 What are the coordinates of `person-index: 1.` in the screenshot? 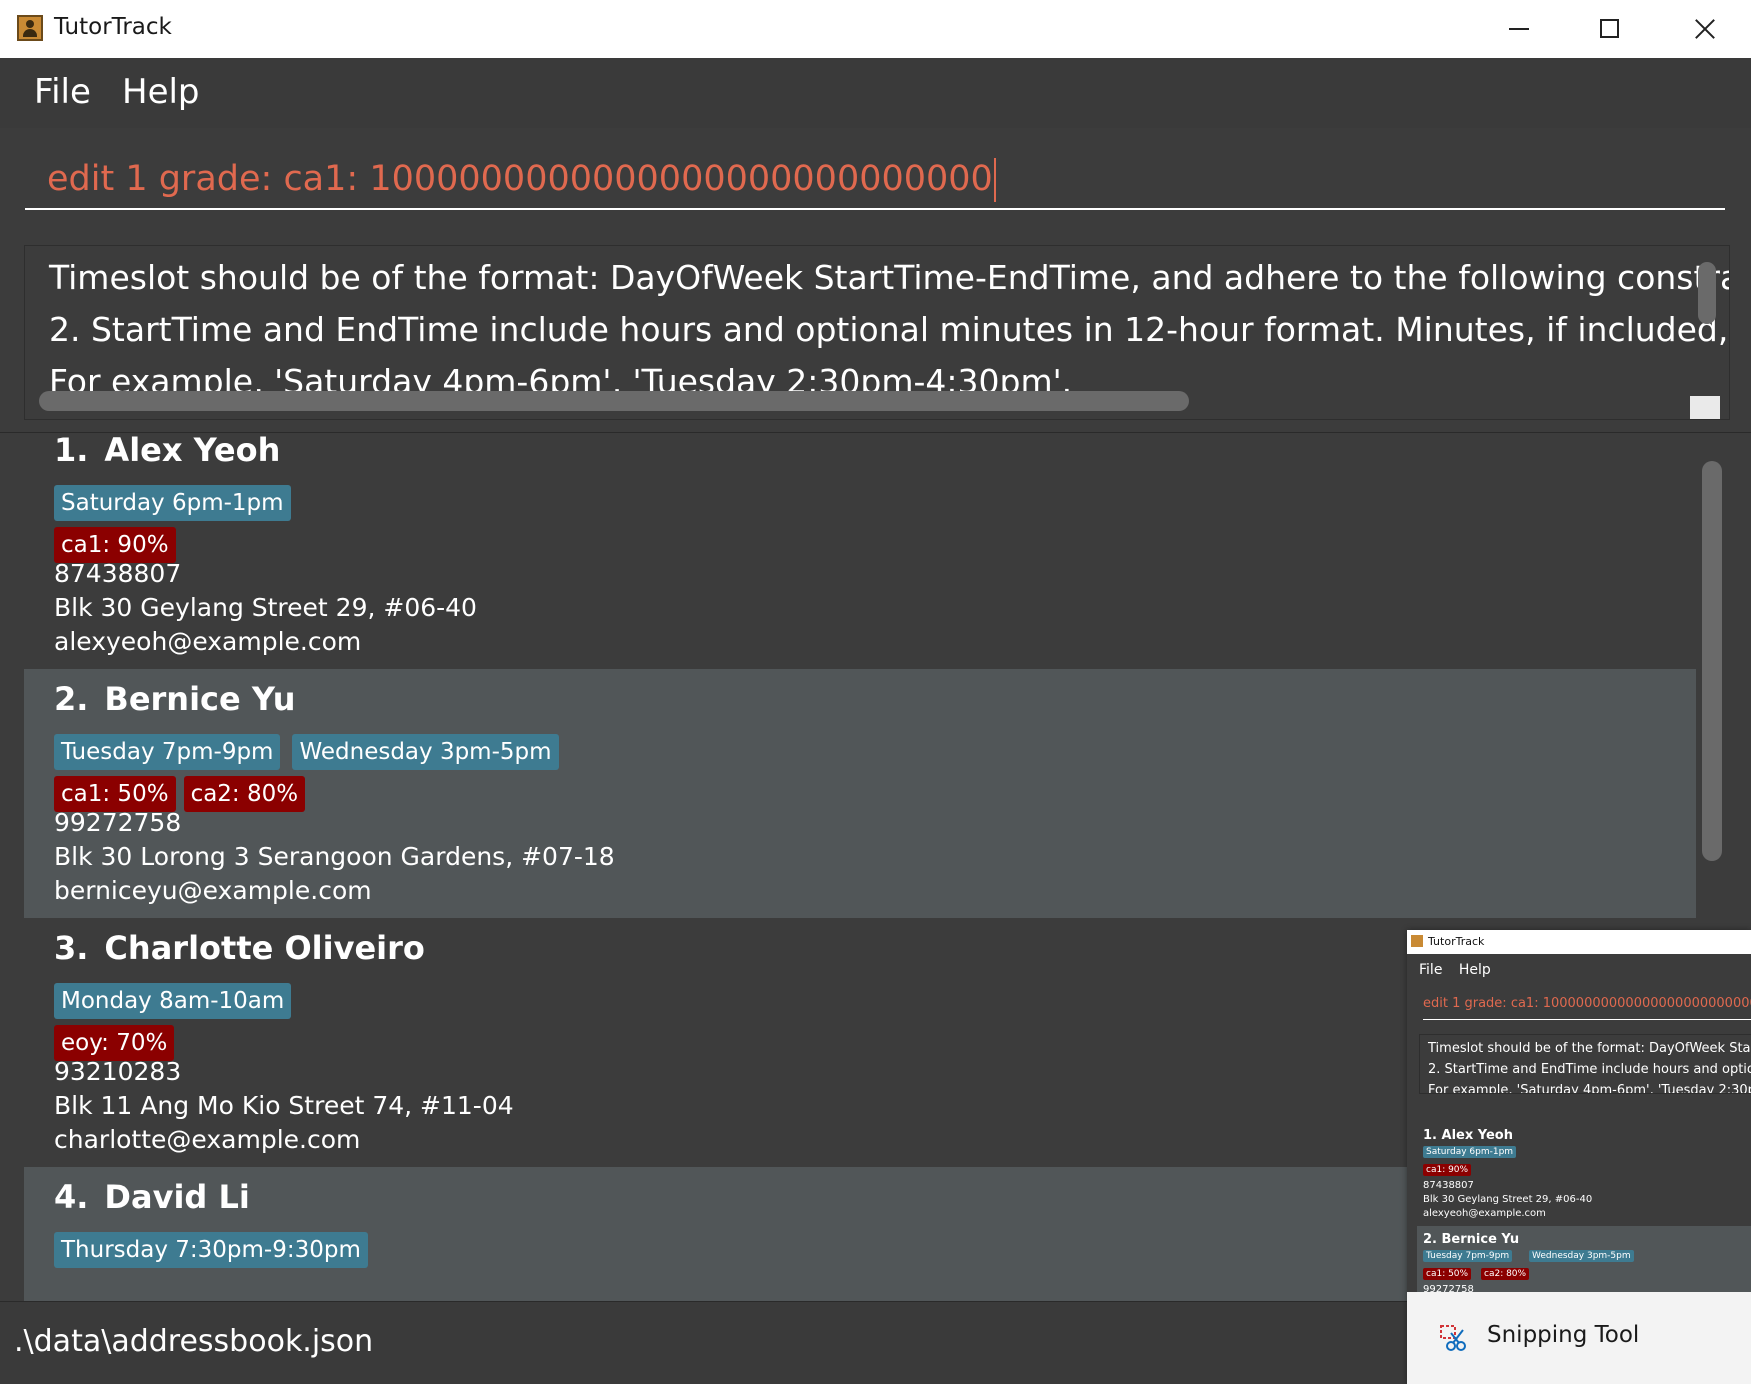 It's located at (71, 451).